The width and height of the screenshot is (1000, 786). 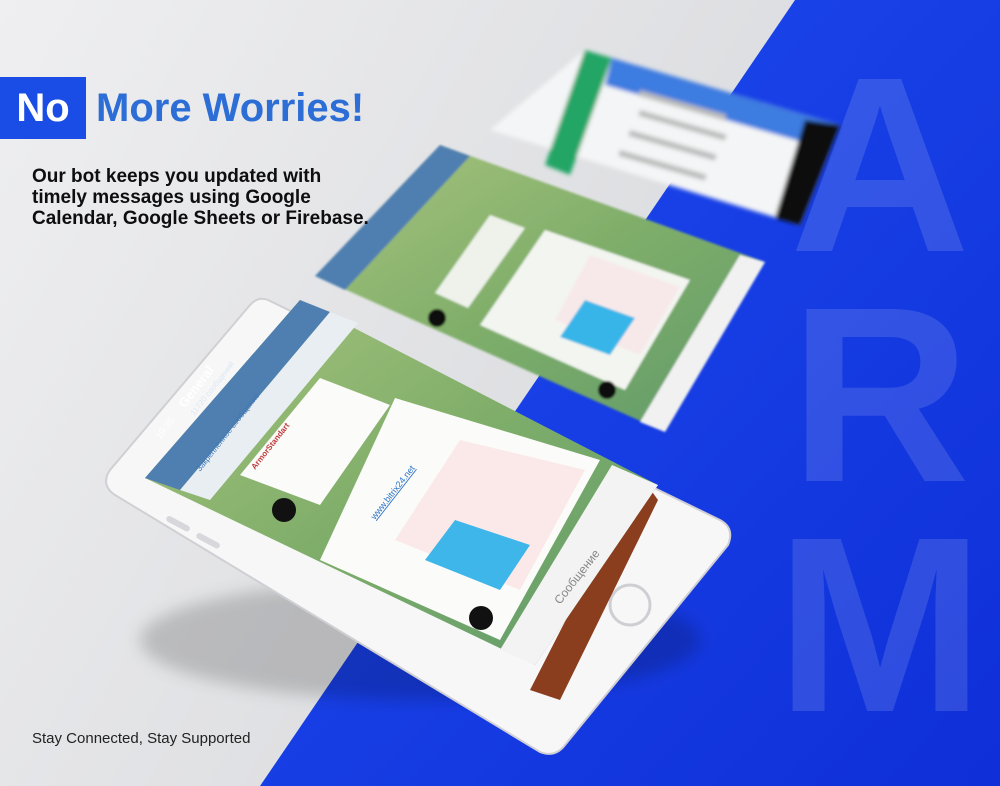 What do you see at coordinates (230, 107) in the screenshot?
I see `headline-rest: More Worries!` at bounding box center [230, 107].